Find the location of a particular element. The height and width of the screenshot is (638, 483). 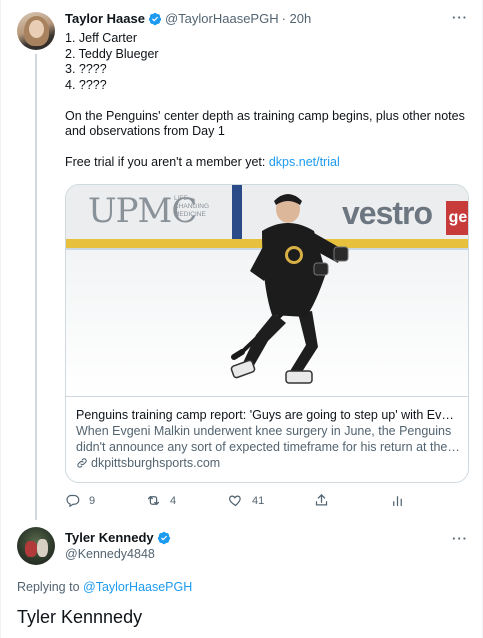

reply-author: Tyler Kennedy is located at coordinates (119, 537).